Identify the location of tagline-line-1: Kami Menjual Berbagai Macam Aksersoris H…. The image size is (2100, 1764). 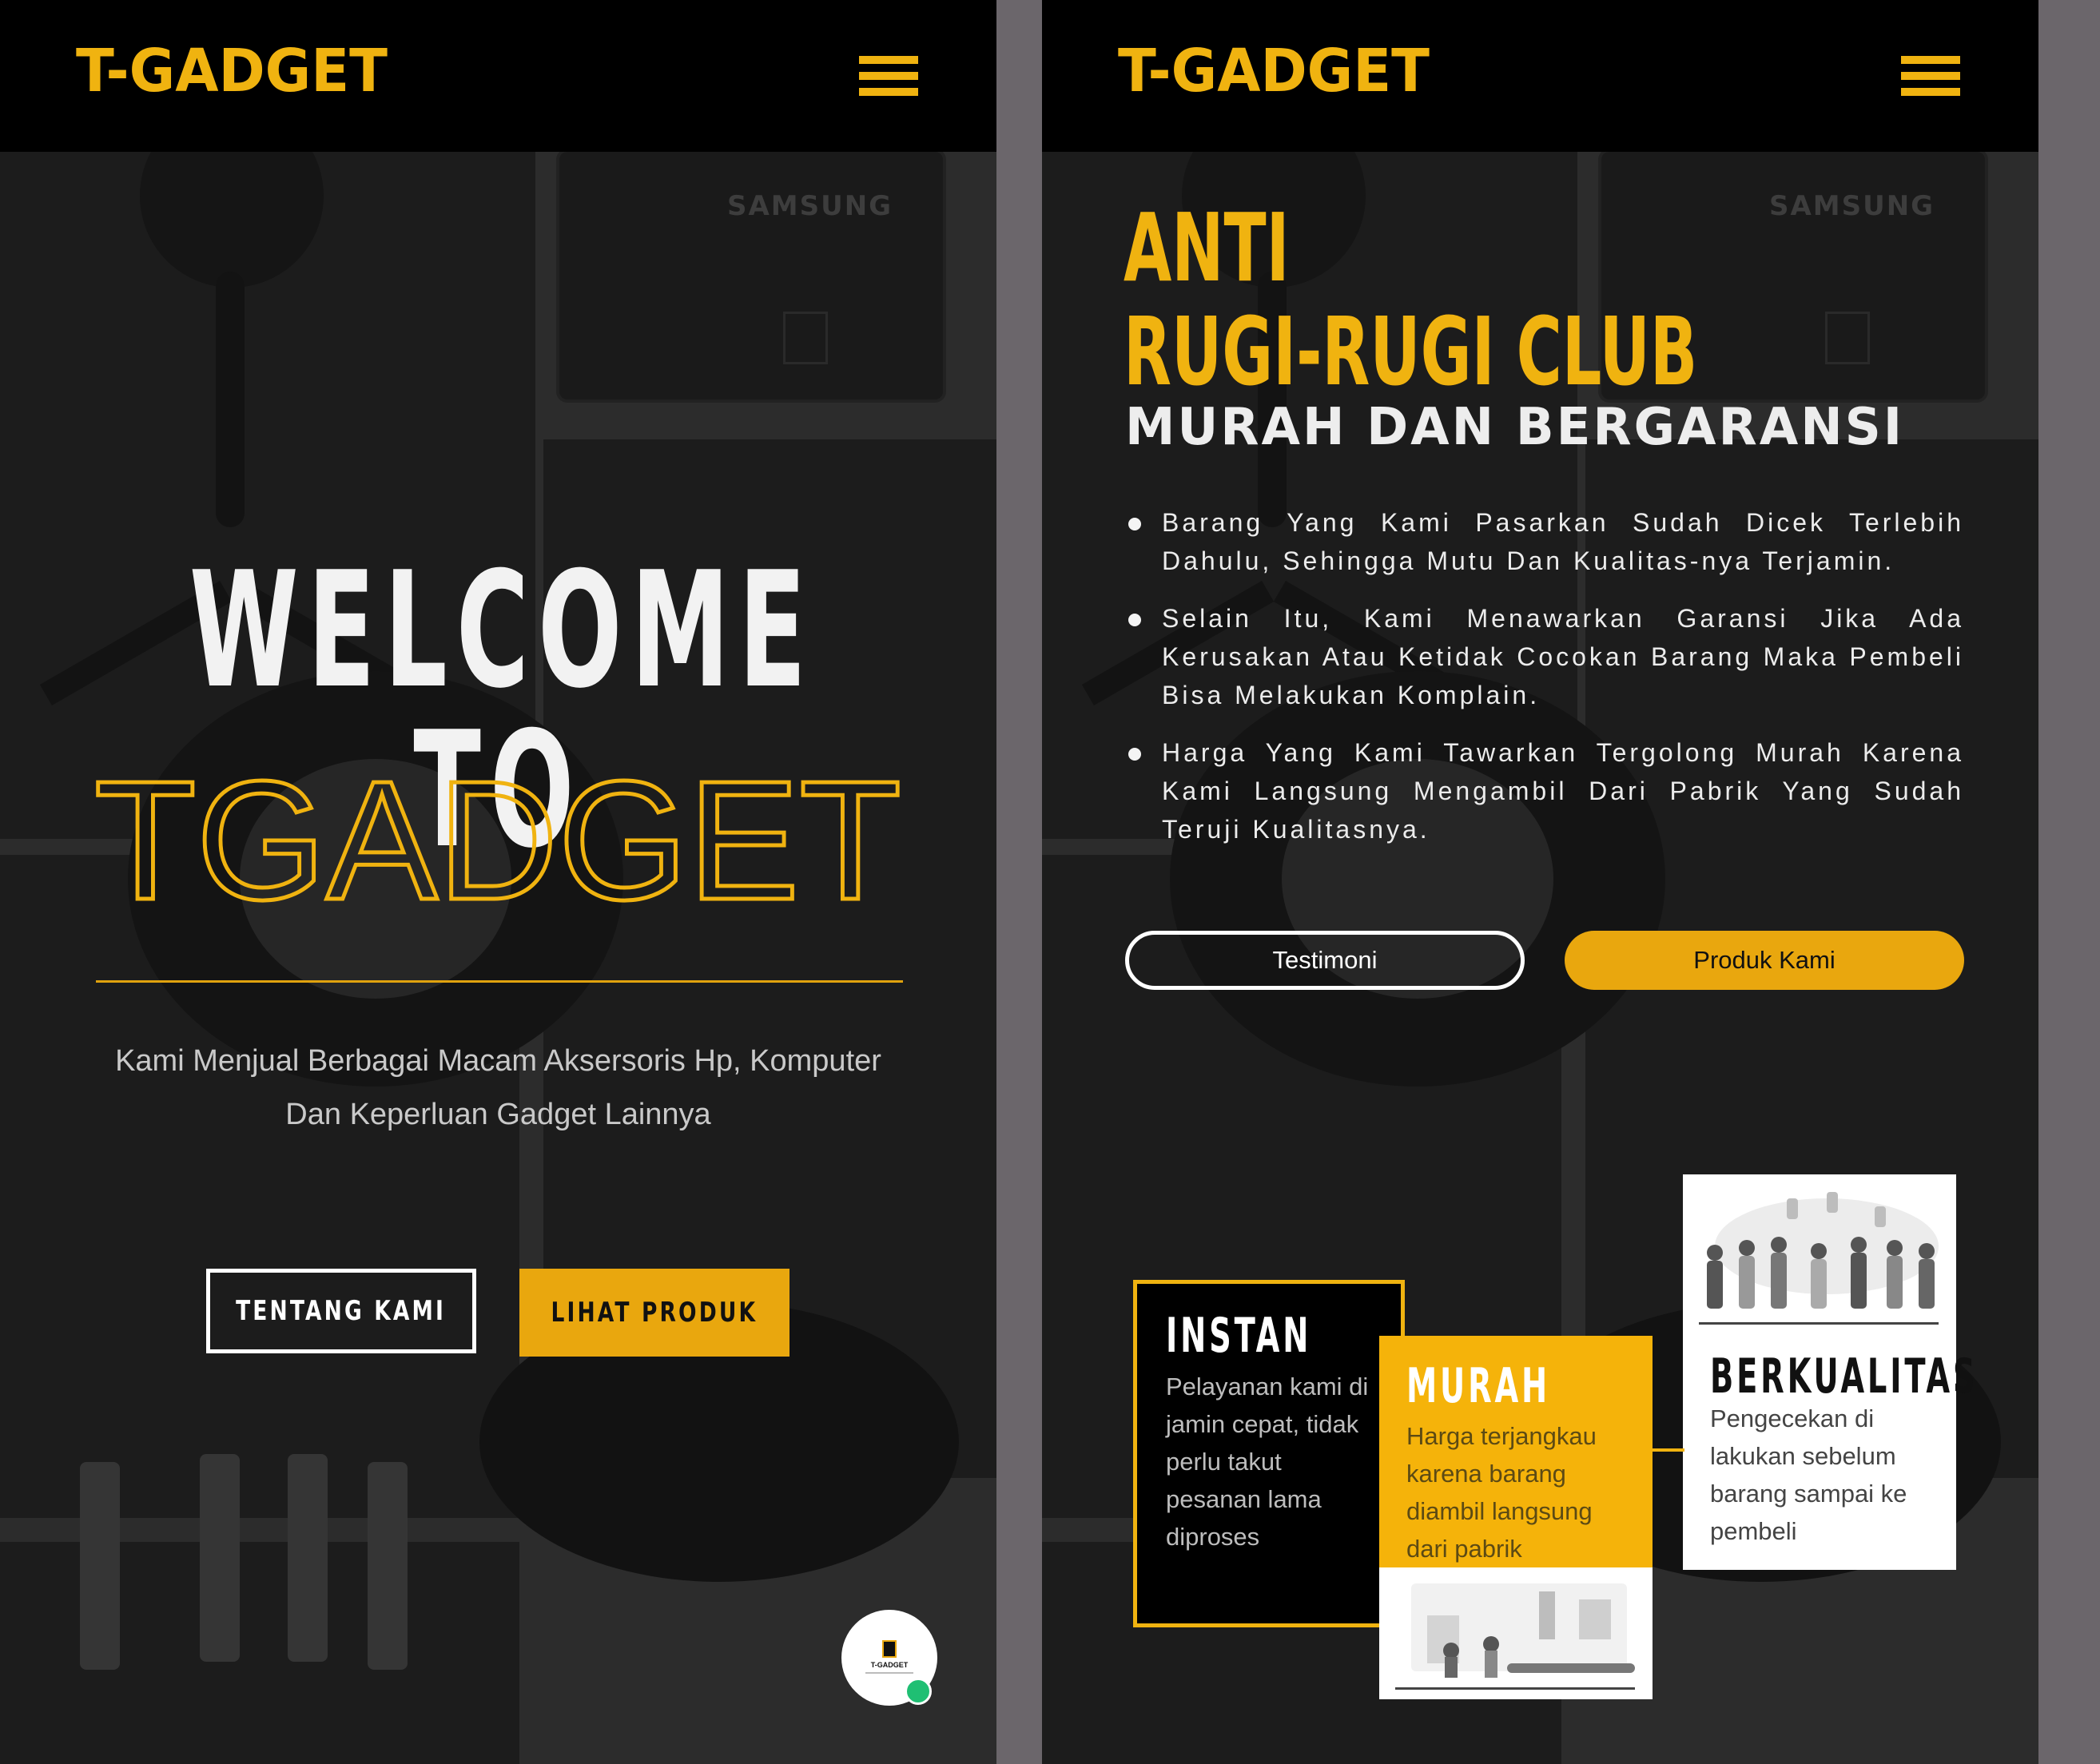
(498, 1061).